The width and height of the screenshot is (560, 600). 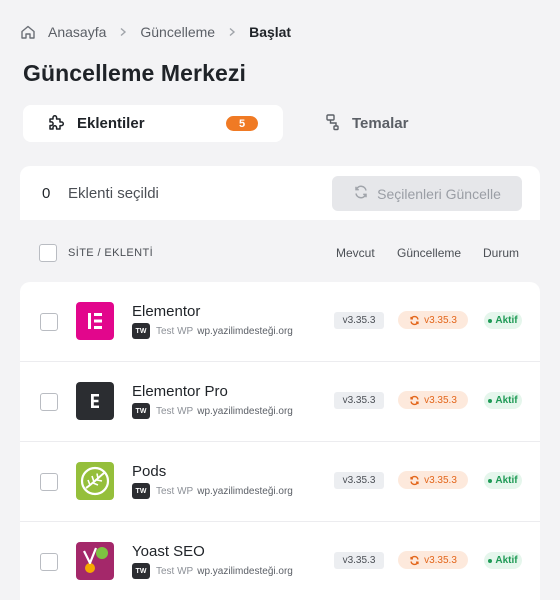 I want to click on breadcrumb: Anasayfa Güncelleme Başlat, so click(x=155, y=32).